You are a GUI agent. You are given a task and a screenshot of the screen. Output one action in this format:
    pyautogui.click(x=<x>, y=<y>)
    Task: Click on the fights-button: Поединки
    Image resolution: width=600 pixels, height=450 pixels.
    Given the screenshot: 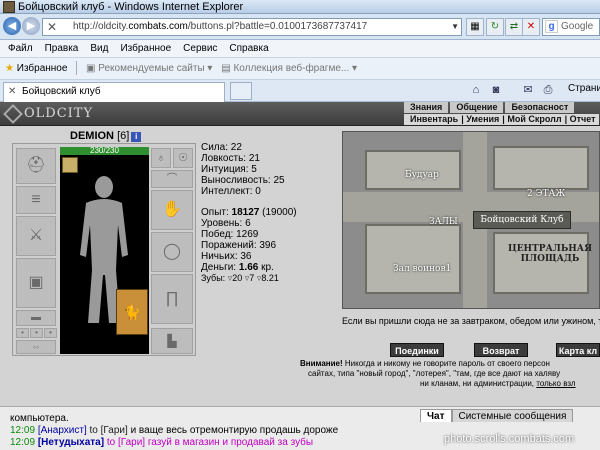 What is the action you would take?
    pyautogui.click(x=417, y=350)
    